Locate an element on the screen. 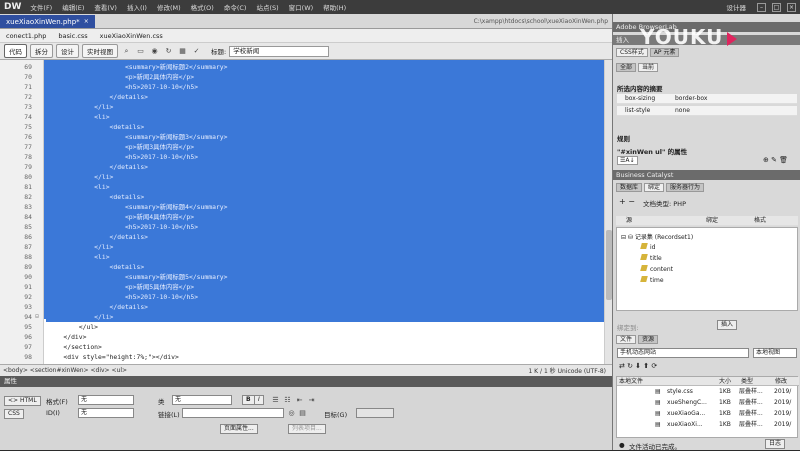  code-line: 77 <p>新闻3具体内容</p> is located at coordinates (302, 147).